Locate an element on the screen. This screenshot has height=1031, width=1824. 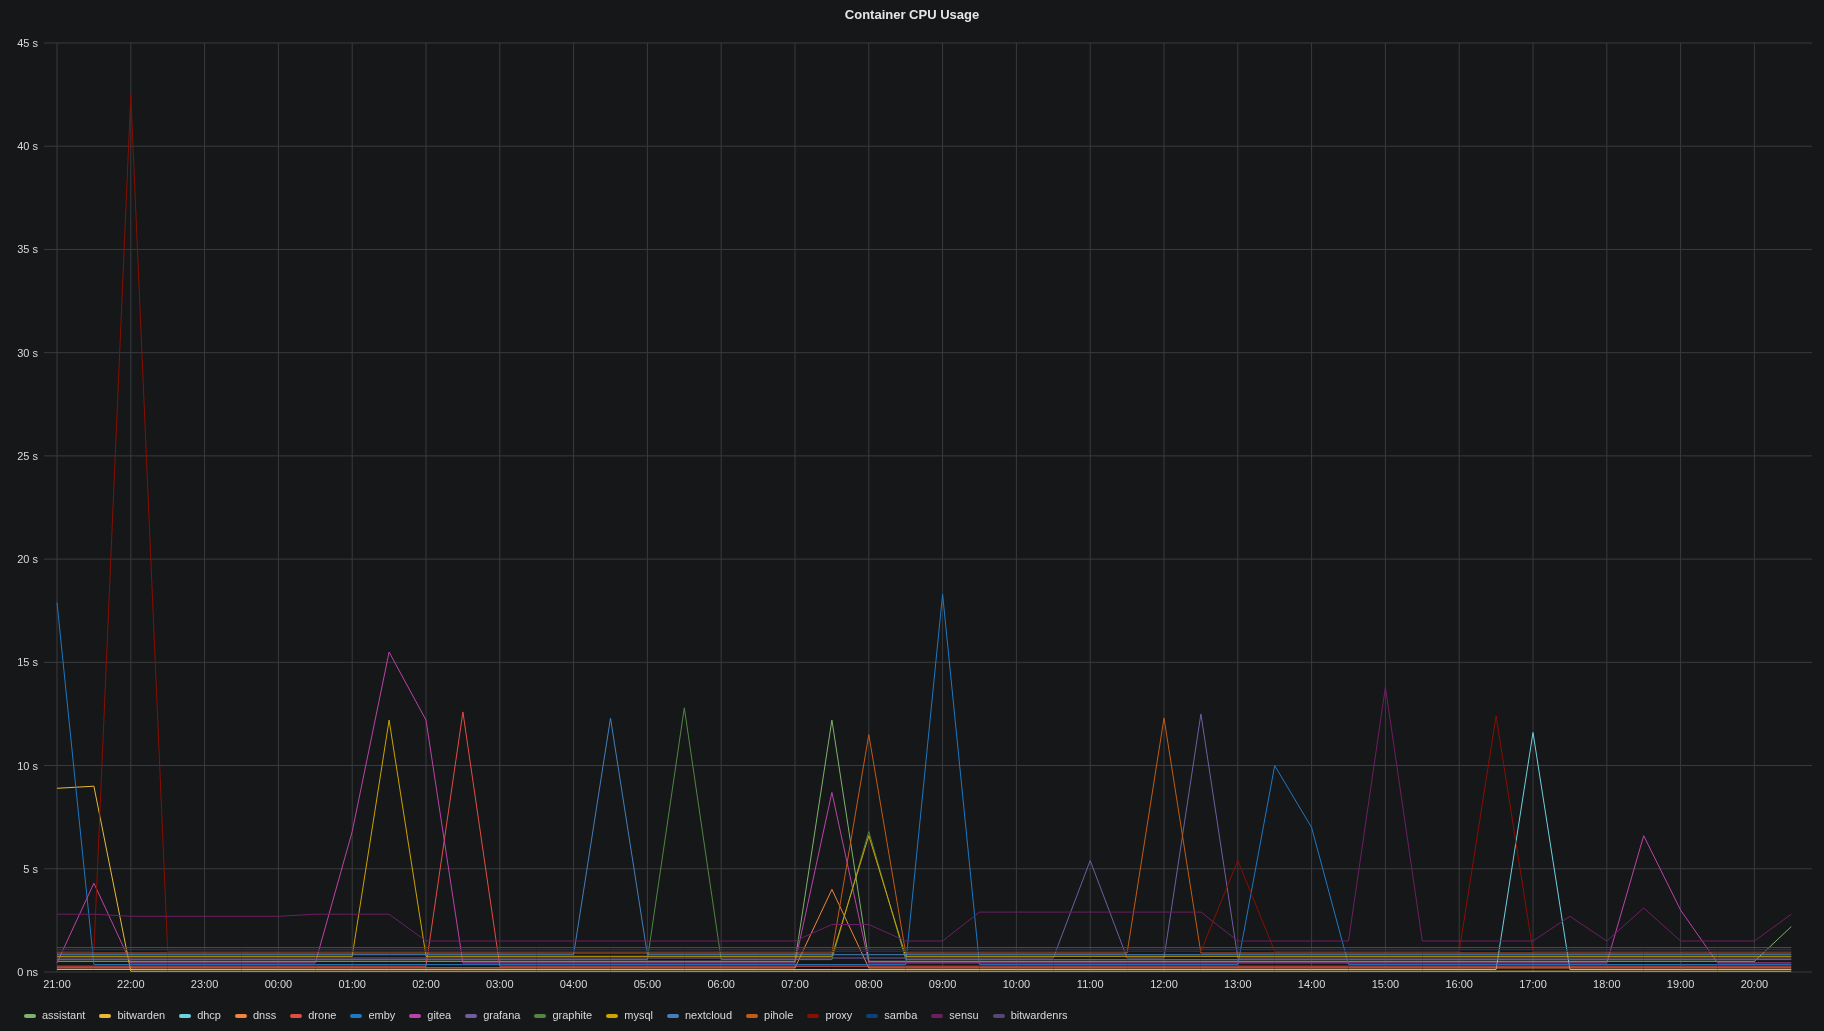
axis-label: 10:00 is located at coordinates (1016, 984).